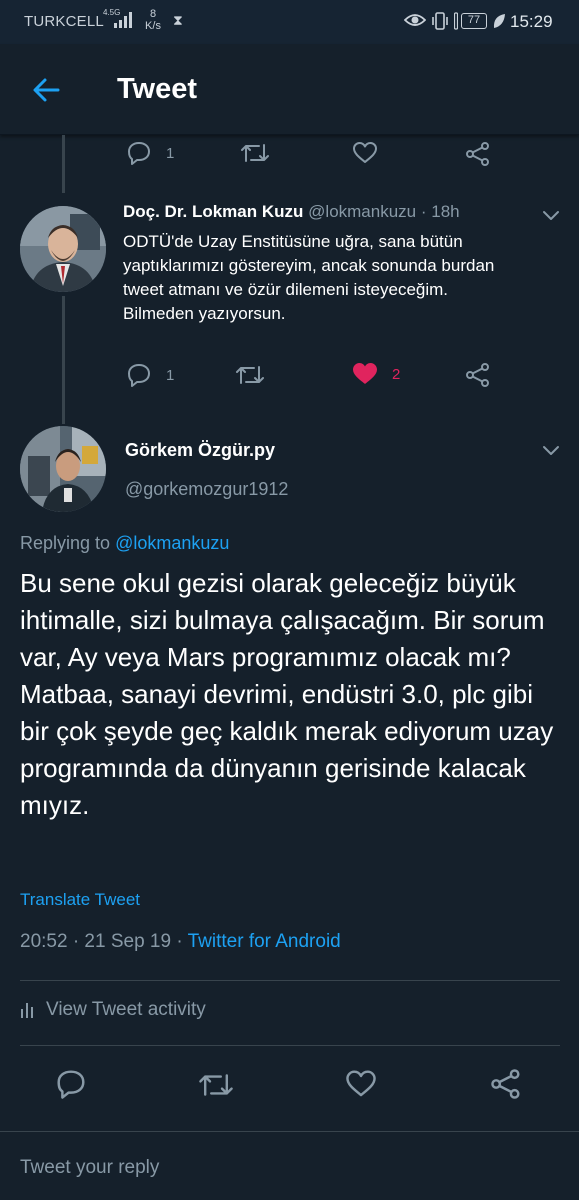 The height and width of the screenshot is (1200, 579). What do you see at coordinates (362, 211) in the screenshot?
I see `author-handle: @lokmankuzu` at bounding box center [362, 211].